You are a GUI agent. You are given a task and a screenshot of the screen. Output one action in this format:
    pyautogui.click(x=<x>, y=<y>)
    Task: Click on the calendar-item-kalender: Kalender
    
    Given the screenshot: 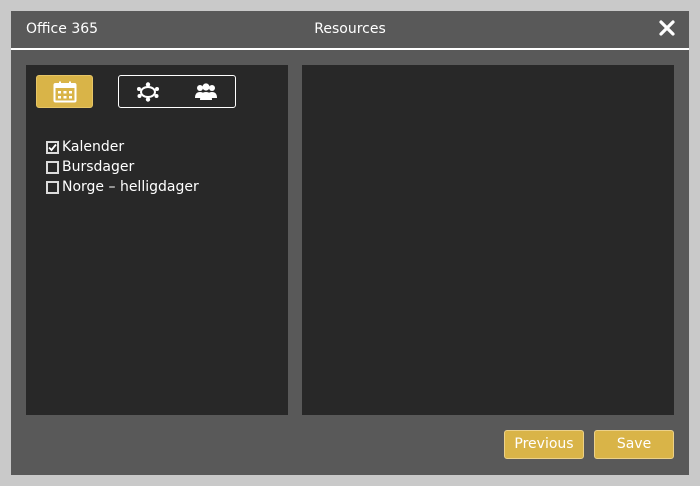 What is the action you would take?
    pyautogui.click(x=122, y=147)
    